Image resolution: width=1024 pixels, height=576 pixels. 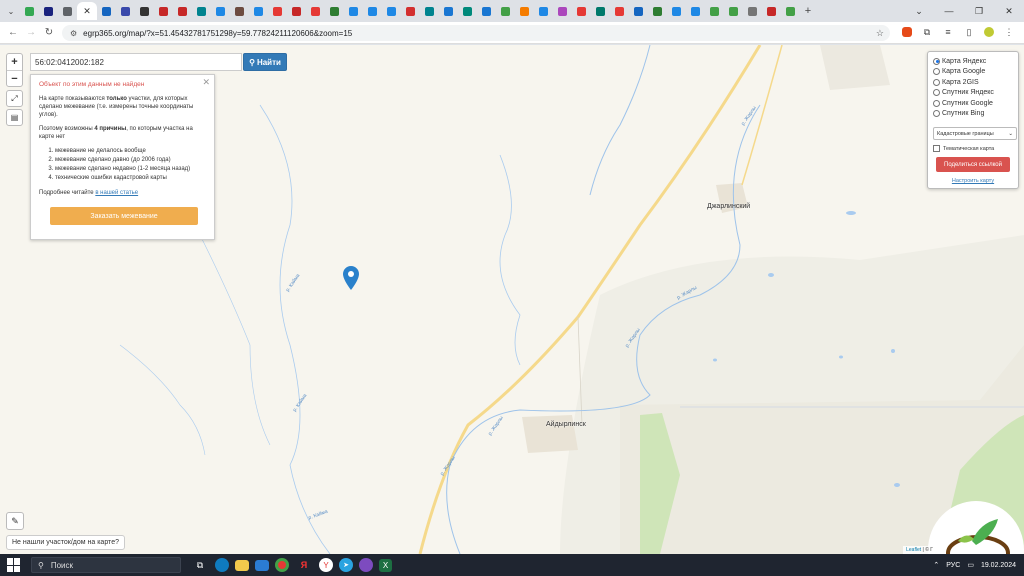 What do you see at coordinates (242, 565) in the screenshot?
I see `explorer-icon` at bounding box center [242, 565].